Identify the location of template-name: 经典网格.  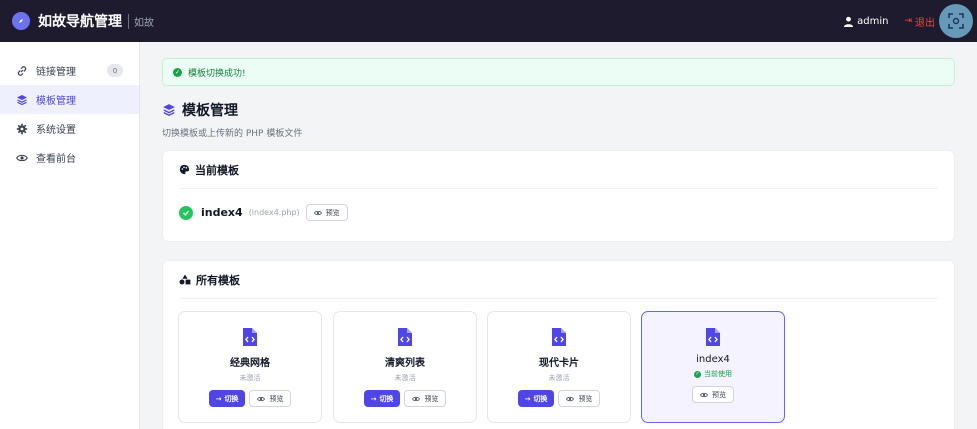
(250, 363).